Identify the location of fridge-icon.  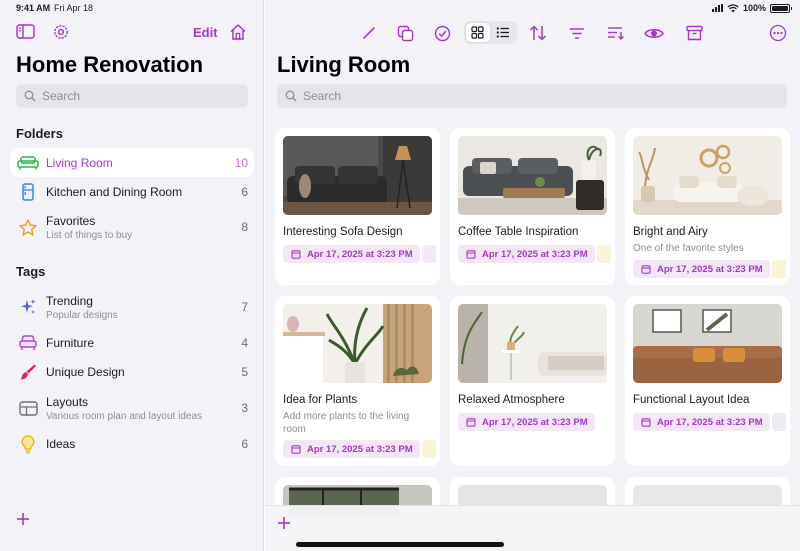
(28, 192).